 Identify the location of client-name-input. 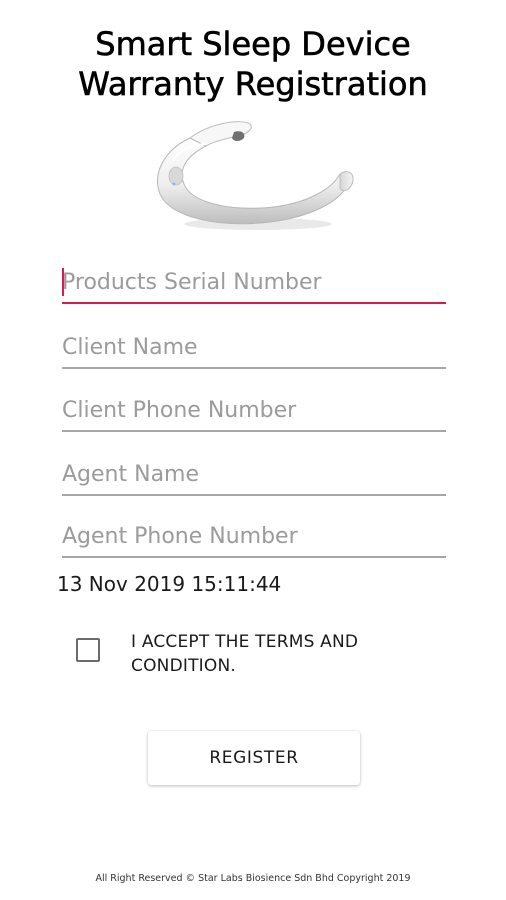
(254, 347).